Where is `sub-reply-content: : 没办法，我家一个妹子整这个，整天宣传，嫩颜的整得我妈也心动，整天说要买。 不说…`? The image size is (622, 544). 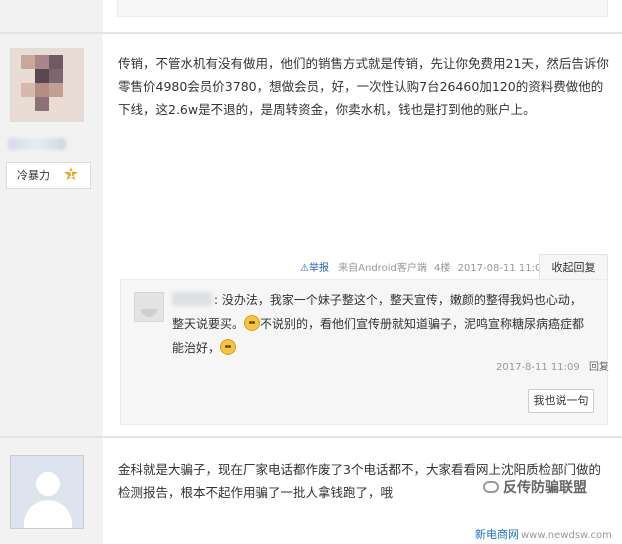 sub-reply-content: : 没办法，我家一个妹子整这个，整天宣传，嫩颜的整得我妈也心动，整天说要买。 不说… is located at coordinates (382, 324).